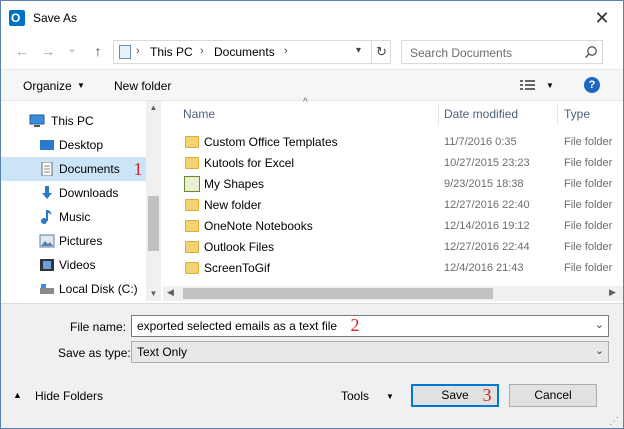  What do you see at coordinates (484, 268) in the screenshot?
I see `file-date: 12/4/2016 21:43` at bounding box center [484, 268].